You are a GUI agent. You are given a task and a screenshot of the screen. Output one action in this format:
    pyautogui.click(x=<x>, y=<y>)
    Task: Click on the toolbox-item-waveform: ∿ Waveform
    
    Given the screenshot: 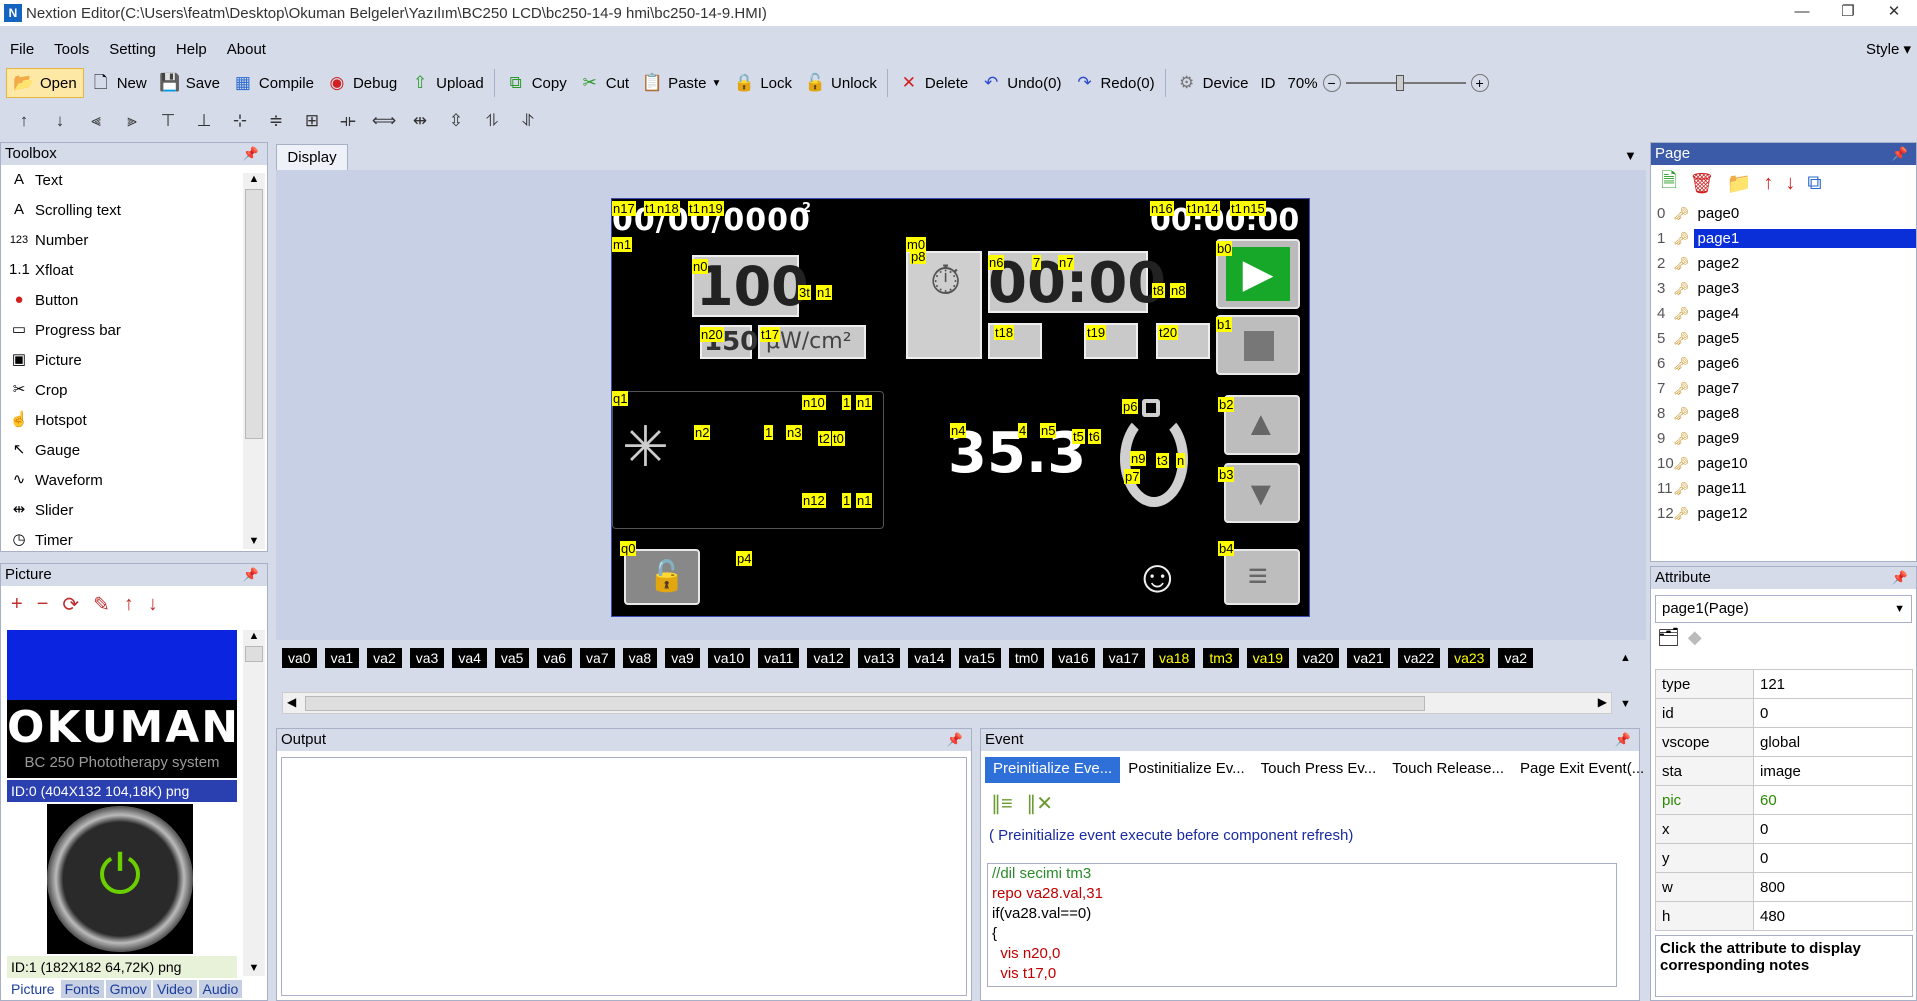 What is the action you would take?
    pyautogui.click(x=134, y=480)
    